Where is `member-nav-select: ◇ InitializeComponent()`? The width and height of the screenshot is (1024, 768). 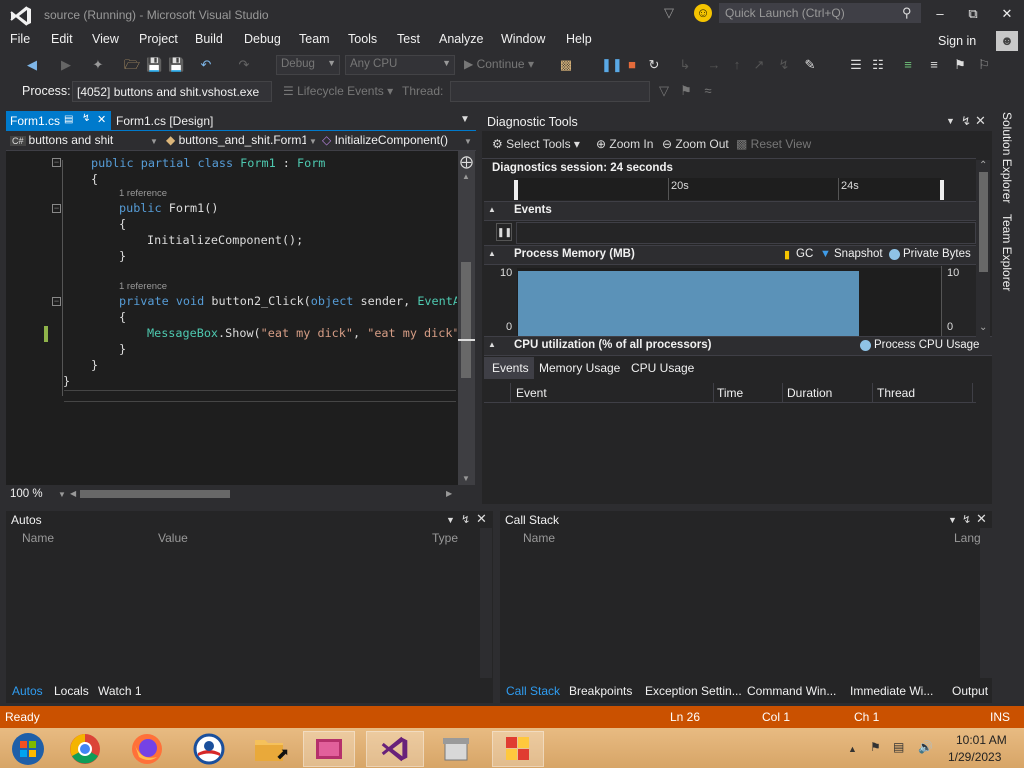
member-nav-select: ◇ InitializeComponent() is located at coordinates (392, 141).